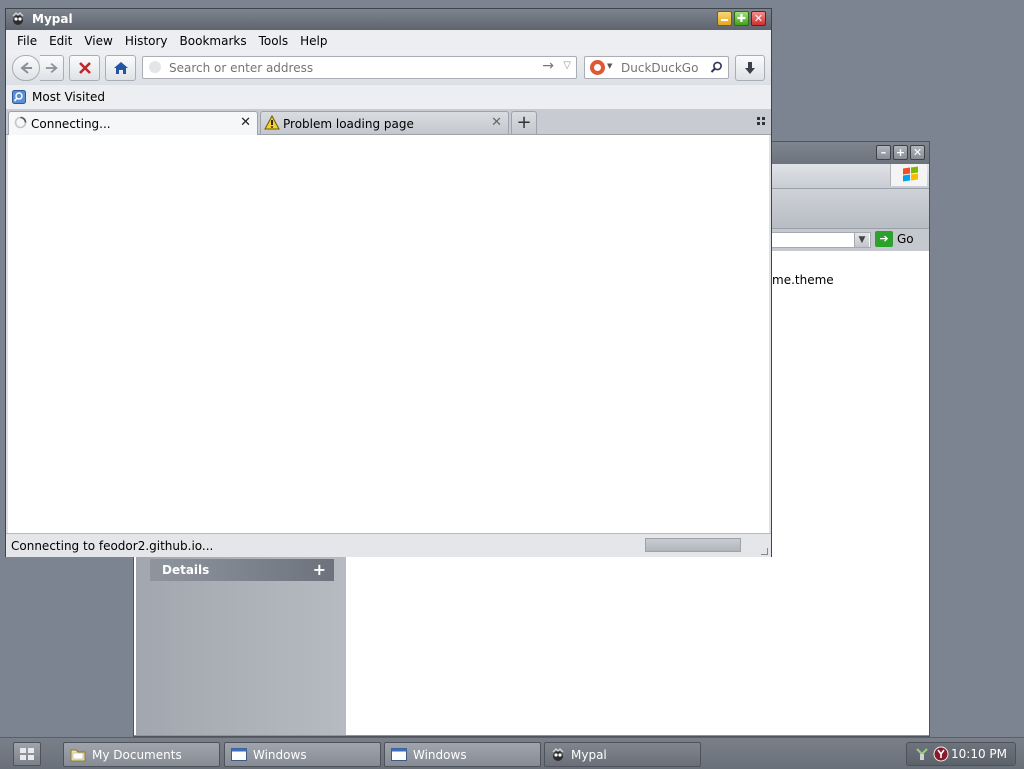  I want to click on close-button: ✕, so click(758, 18).